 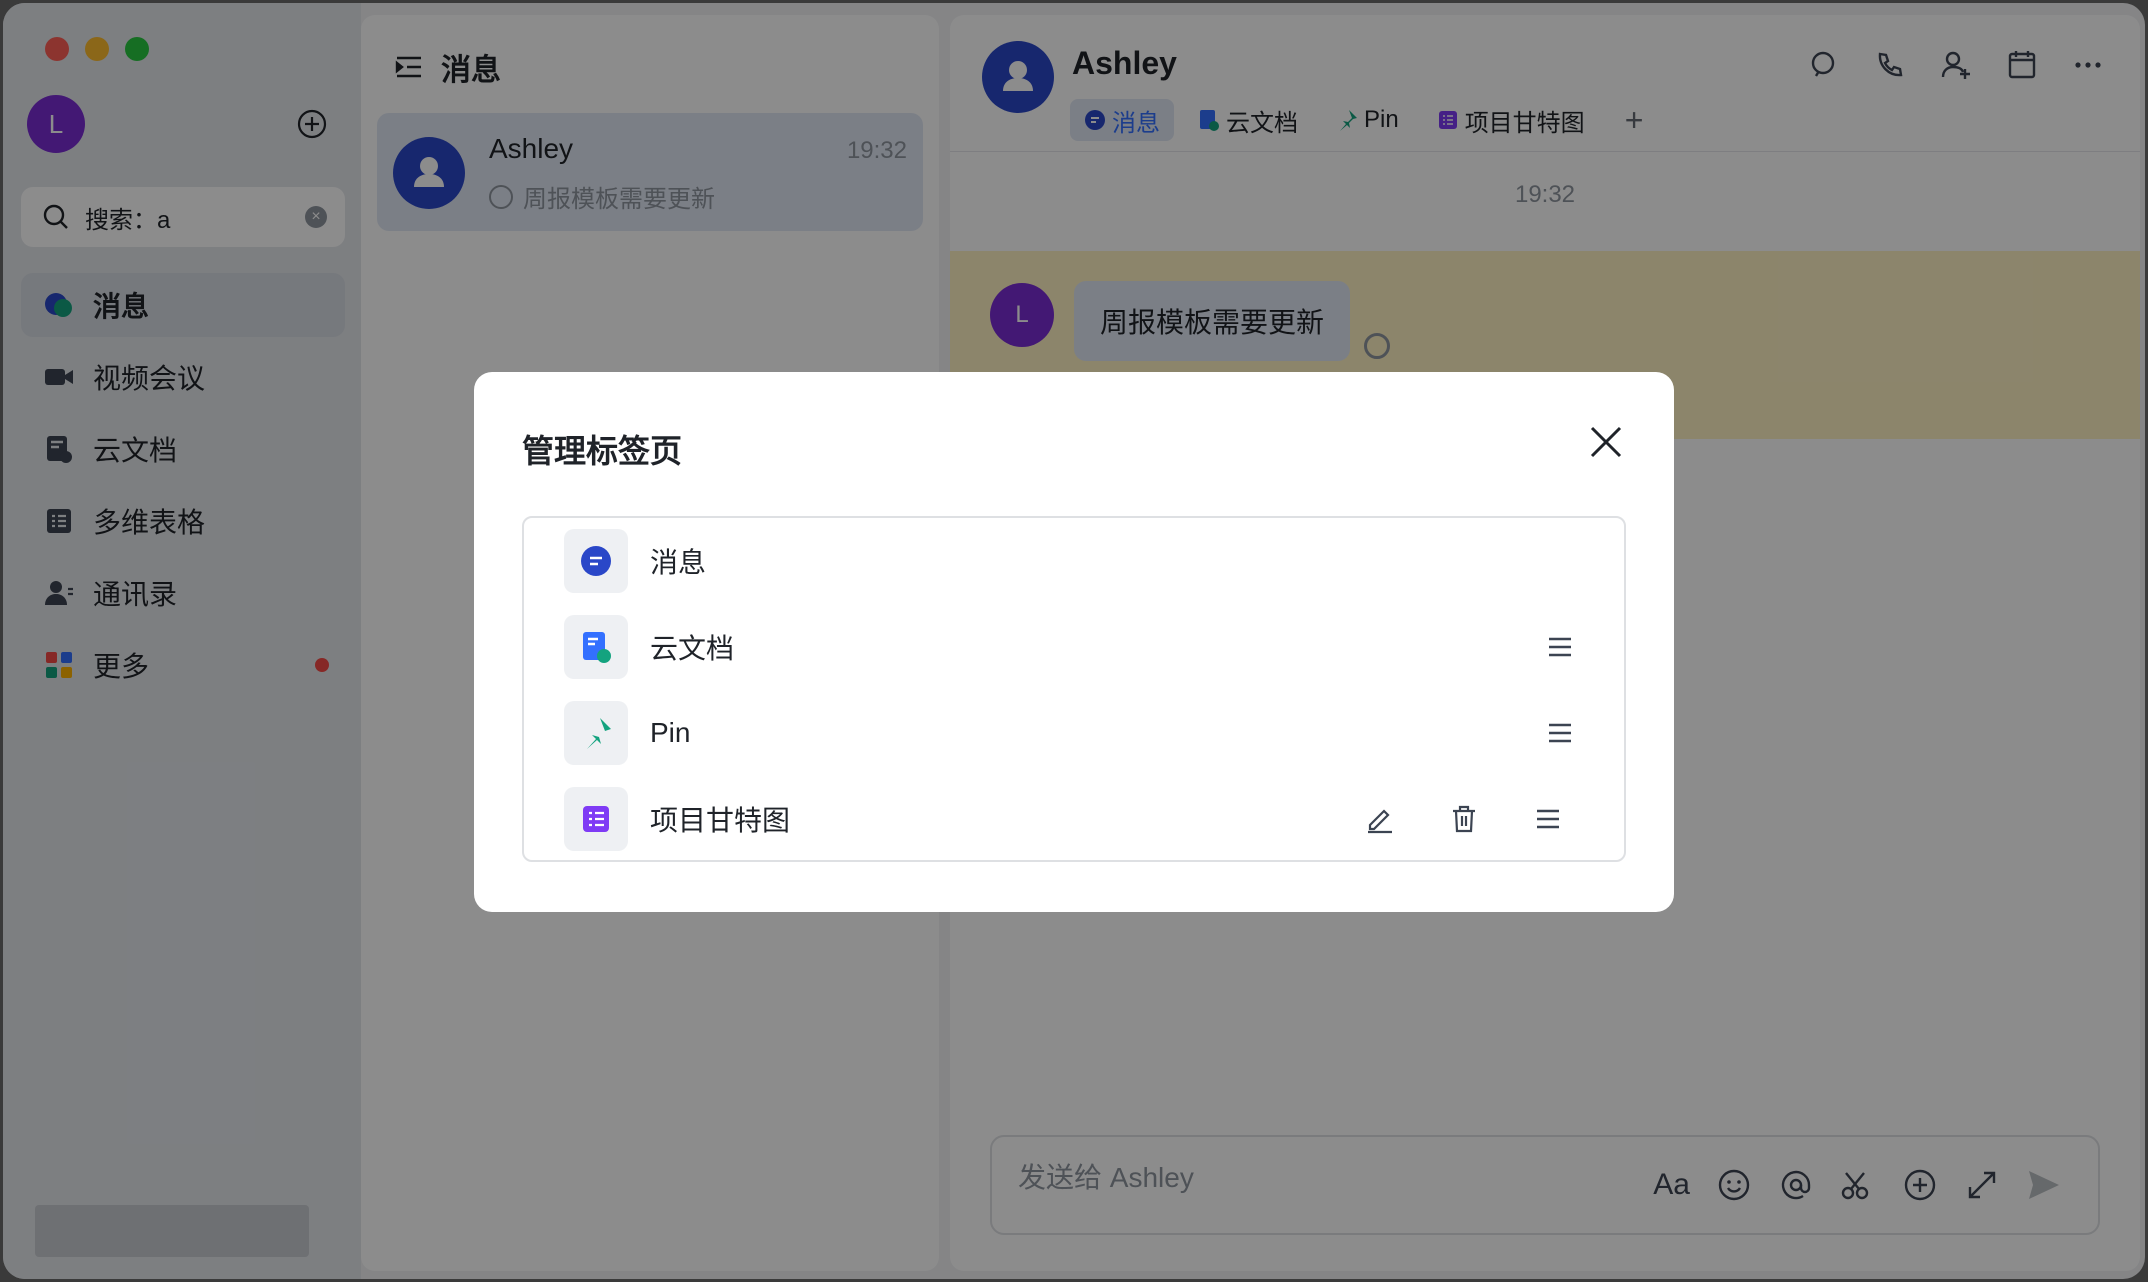 What do you see at coordinates (1074, 733) in the screenshot?
I see `tab-row-pin: Pin` at bounding box center [1074, 733].